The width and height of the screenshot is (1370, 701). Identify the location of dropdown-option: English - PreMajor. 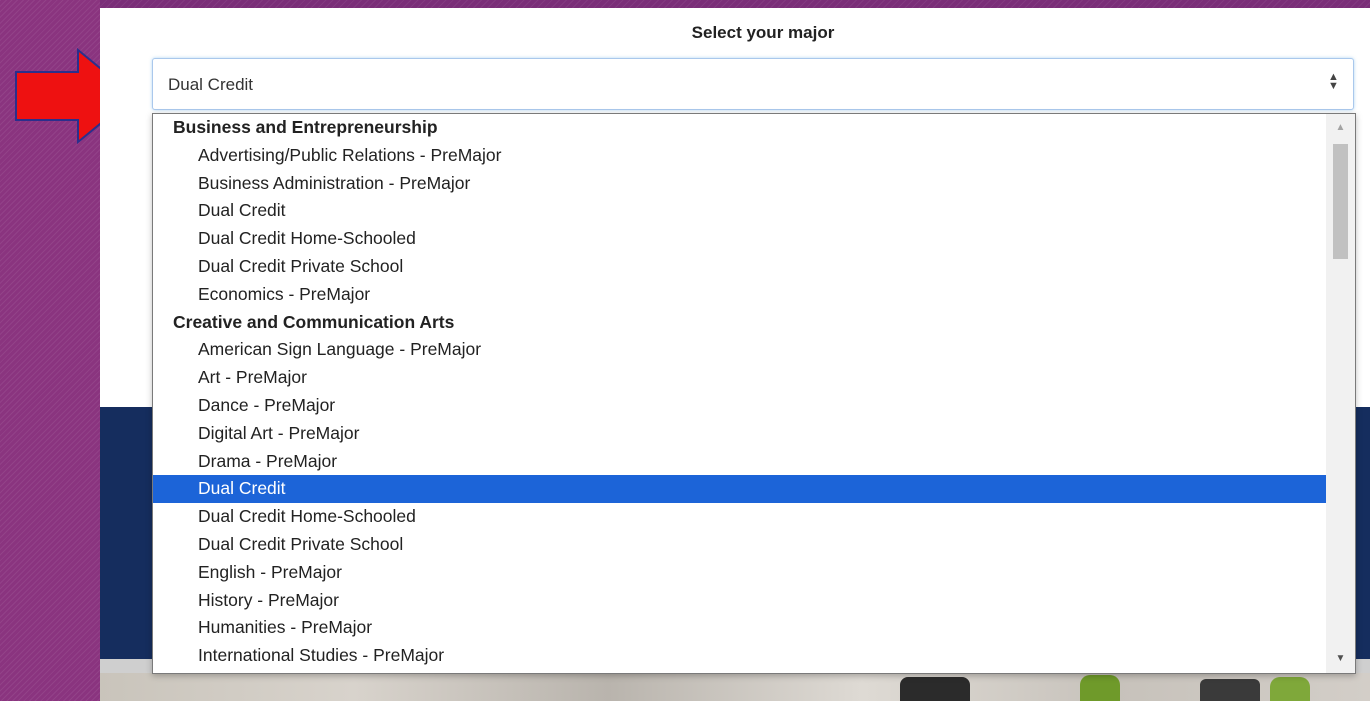
(740, 573).